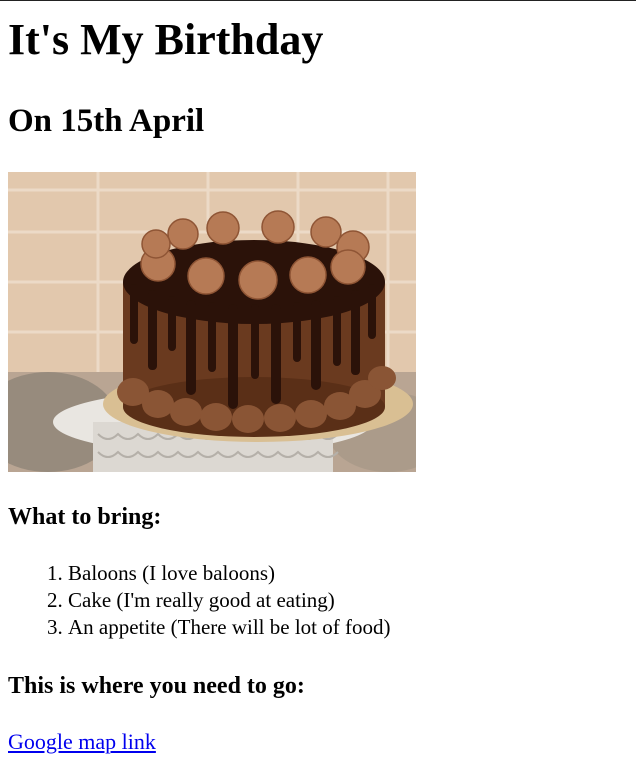 Image resolution: width=636 pixels, height=778 pixels. Describe the element at coordinates (229, 573) in the screenshot. I see `list-item: Baloons (I love baloons)` at that location.